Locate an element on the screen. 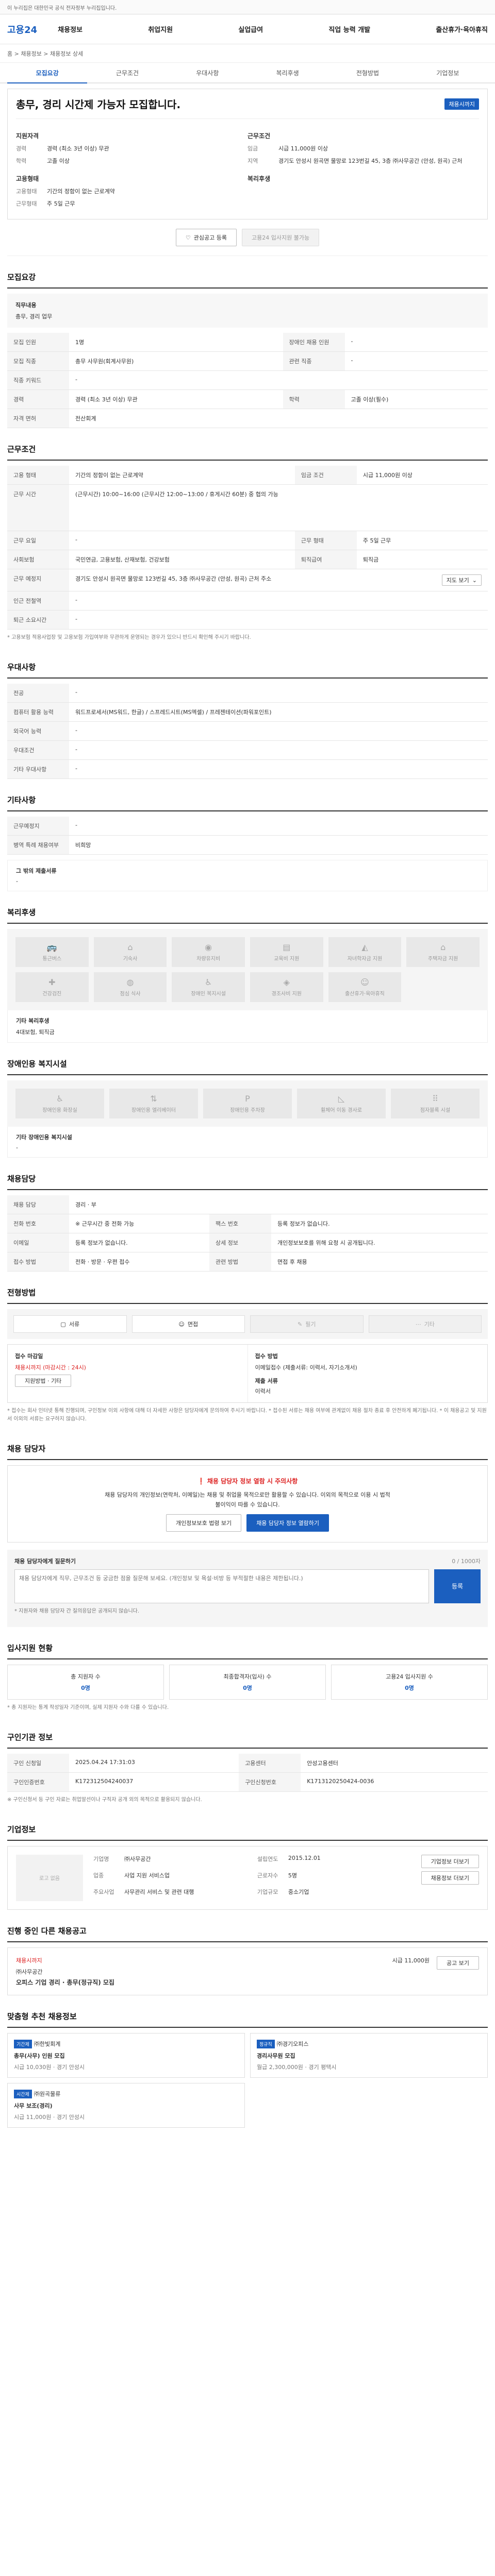 This screenshot has width=495, height=2576. stat-hired: 최종합격자(입사) 수 0명 is located at coordinates (247, 1682).